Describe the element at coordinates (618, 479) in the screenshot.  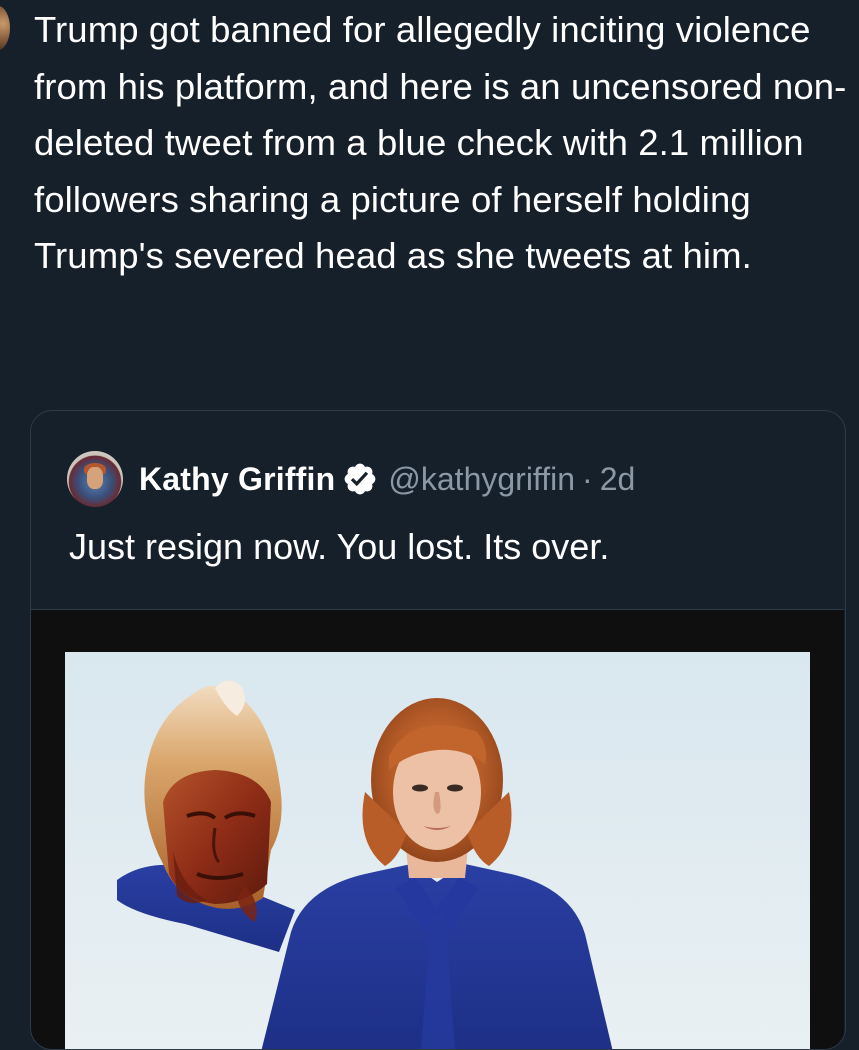
I see `tweet-timestamp: 2d` at that location.